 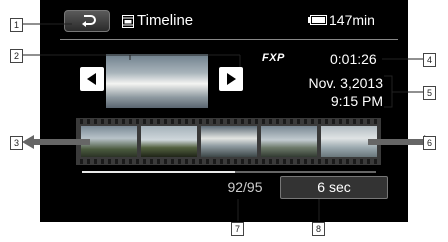 What do you see at coordinates (128, 21) in the screenshot?
I see `timeline-icon` at bounding box center [128, 21].